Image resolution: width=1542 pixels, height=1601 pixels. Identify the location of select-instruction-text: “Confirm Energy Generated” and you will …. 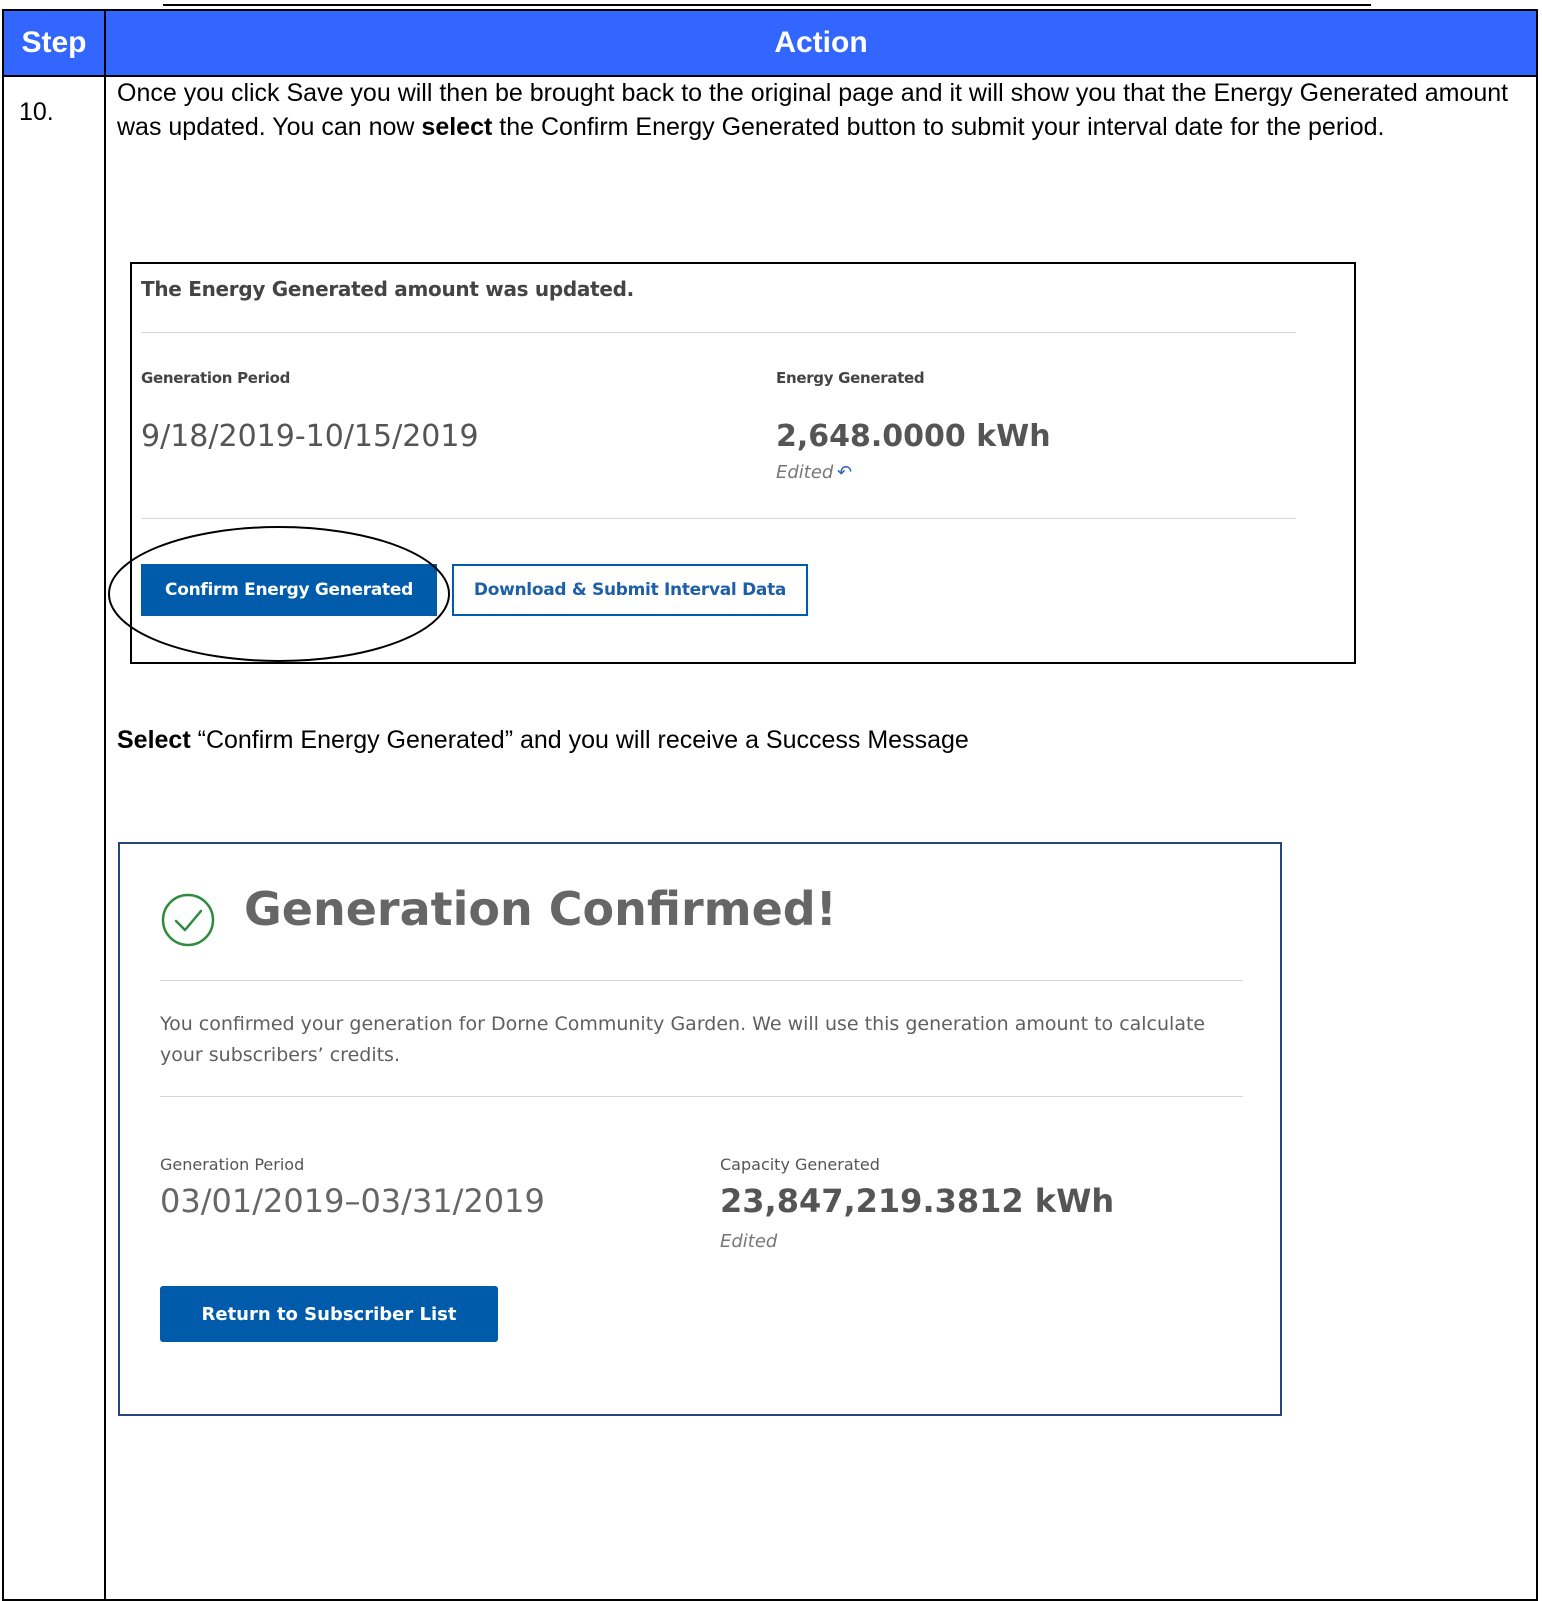
(579, 740).